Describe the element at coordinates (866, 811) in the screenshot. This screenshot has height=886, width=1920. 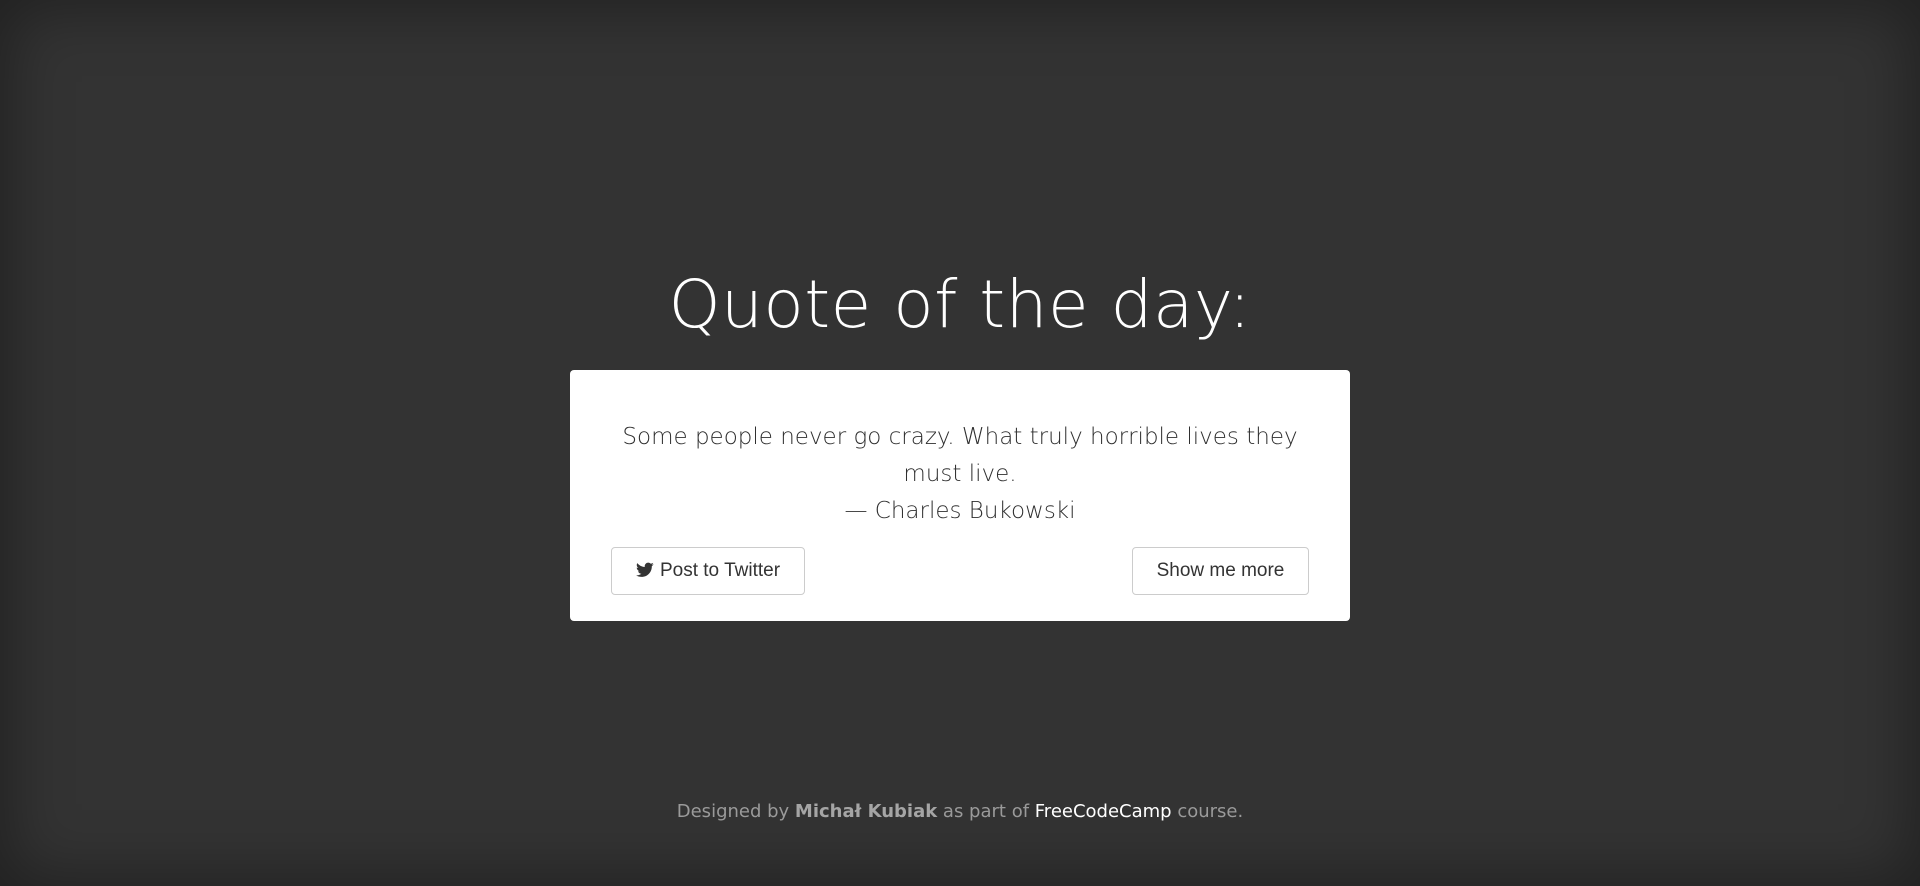
I see `footer-author: Michał Kubiak` at that location.